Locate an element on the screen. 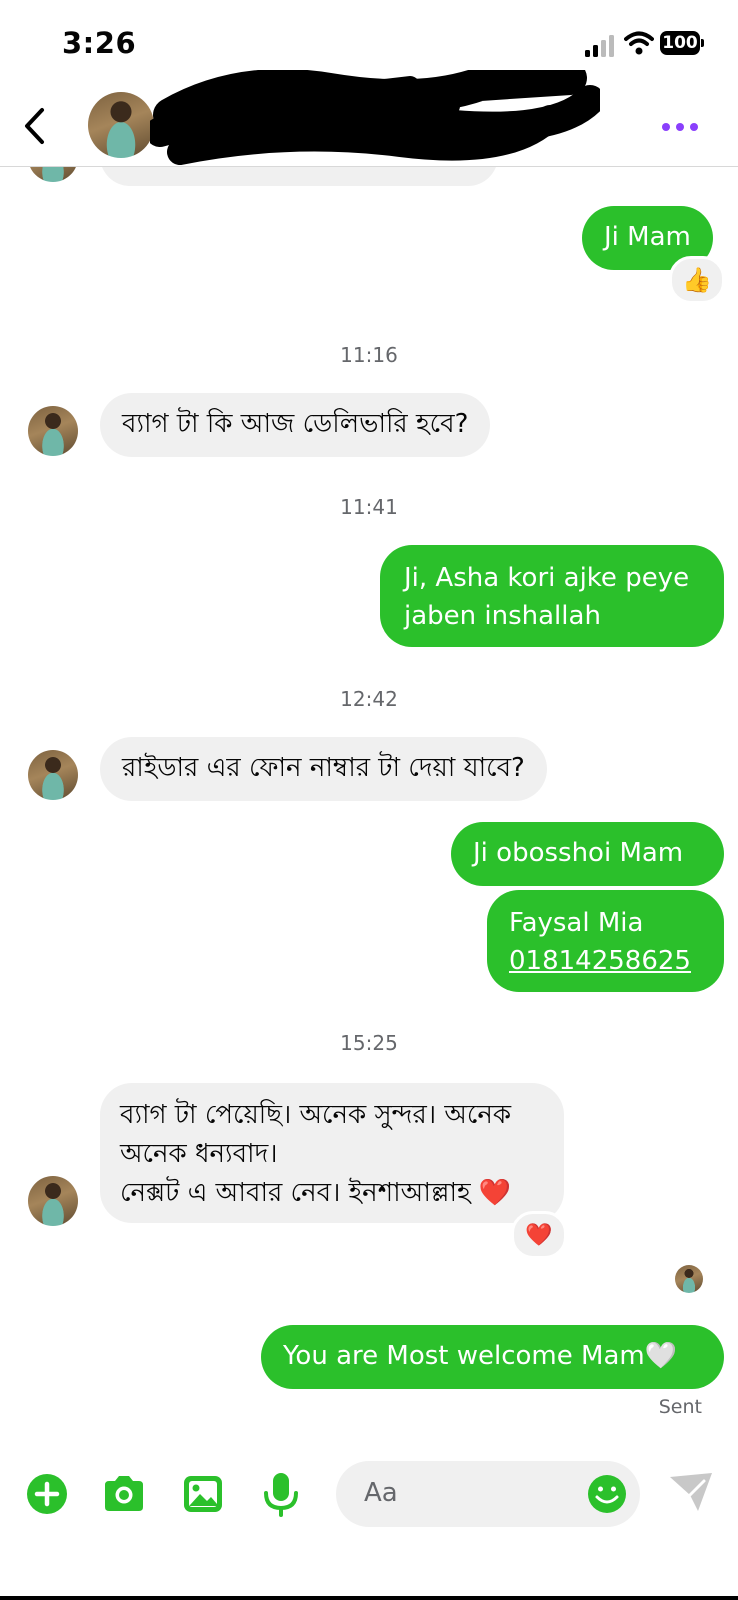  heart-icon: ❤️ is located at coordinates (539, 1235).